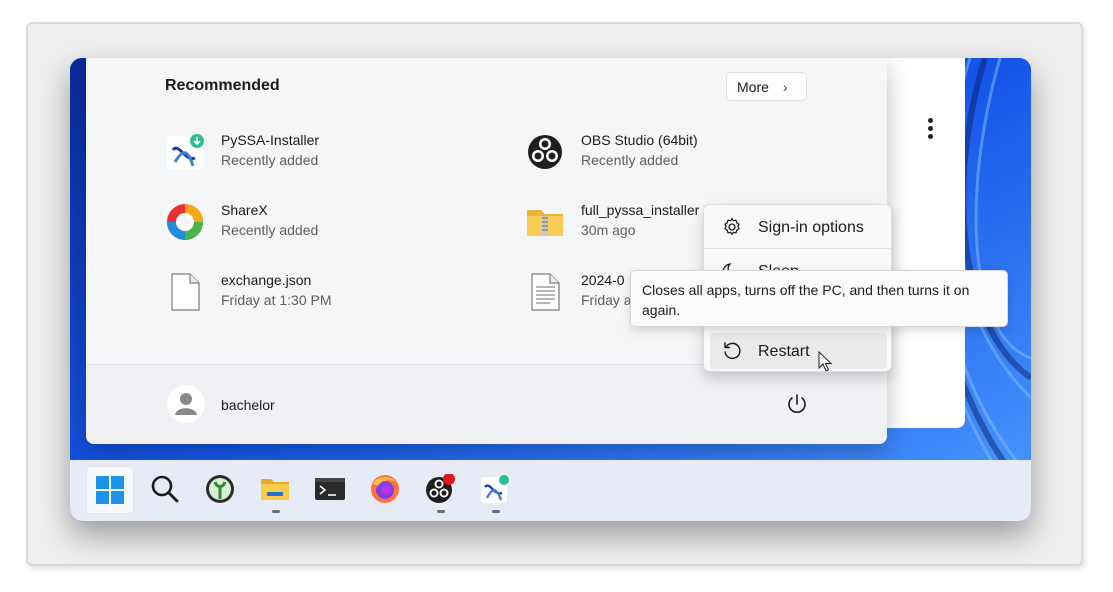 The image size is (1113, 592). I want to click on restart-button: Restart, so click(798, 351).